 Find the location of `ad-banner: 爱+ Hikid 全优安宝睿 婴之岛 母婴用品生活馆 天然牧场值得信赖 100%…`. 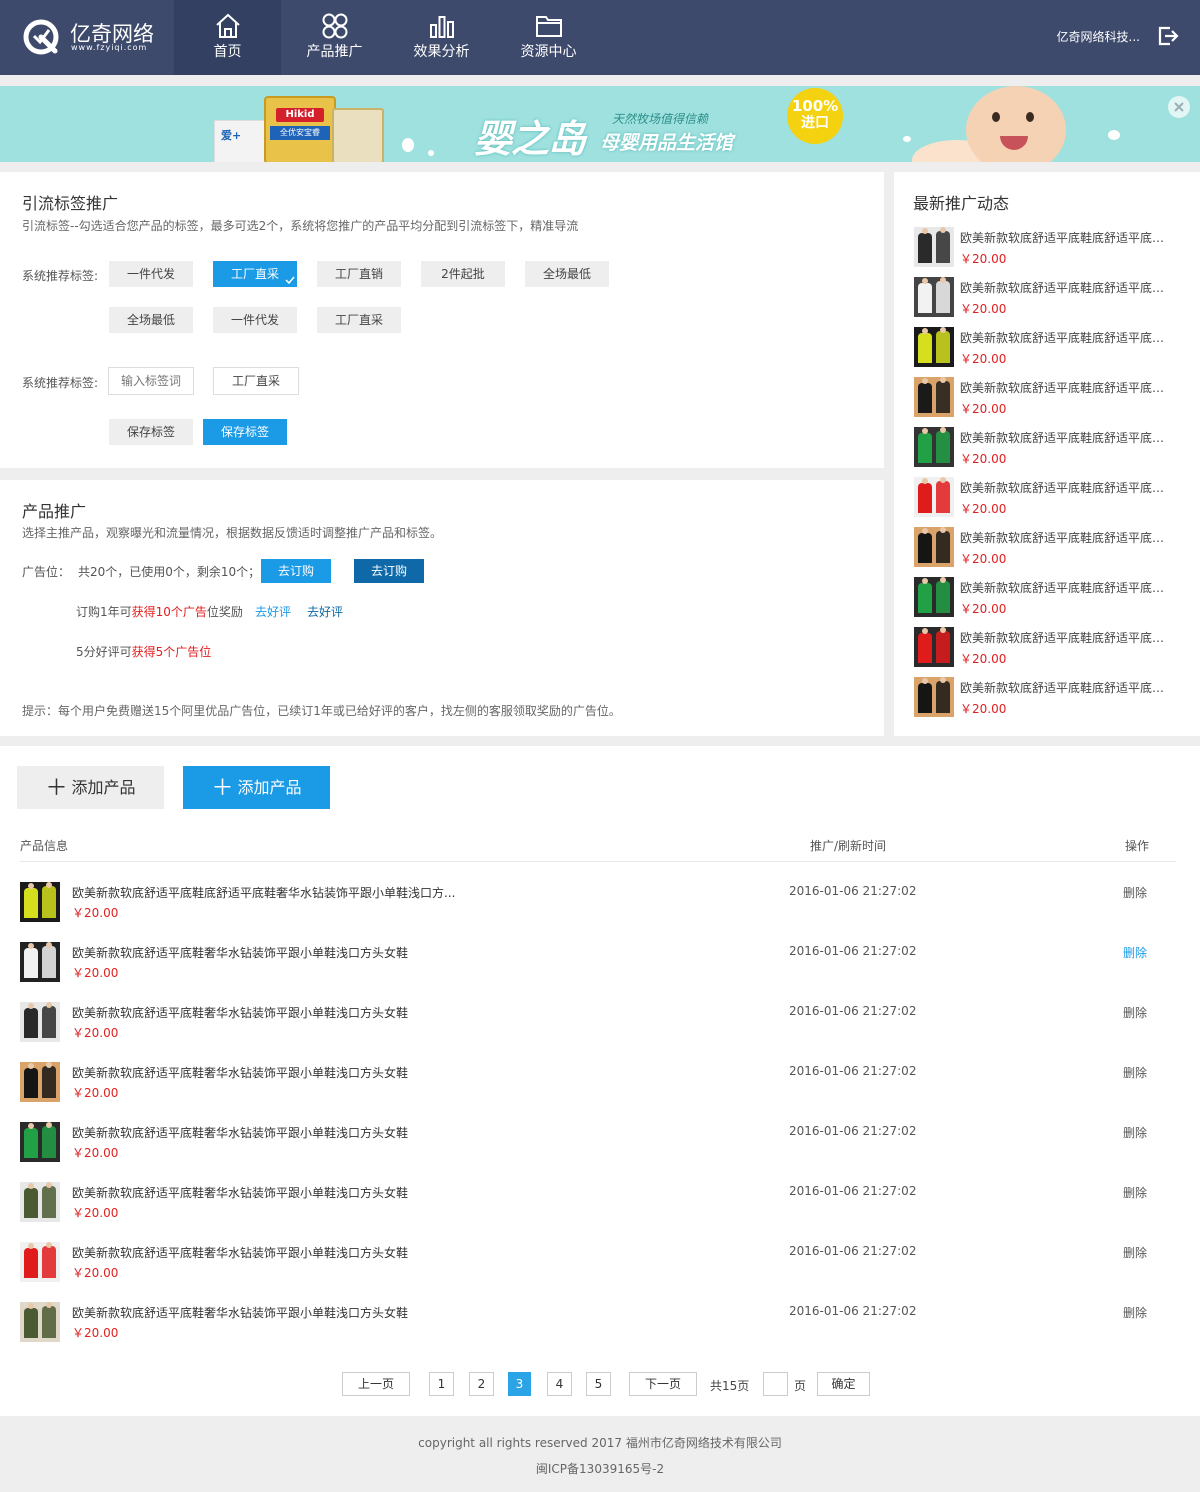

ad-banner: 爱+ Hikid 全优安宝睿 婴之岛 母婴用品生活馆 天然牧场值得信赖 100%… is located at coordinates (600, 124).